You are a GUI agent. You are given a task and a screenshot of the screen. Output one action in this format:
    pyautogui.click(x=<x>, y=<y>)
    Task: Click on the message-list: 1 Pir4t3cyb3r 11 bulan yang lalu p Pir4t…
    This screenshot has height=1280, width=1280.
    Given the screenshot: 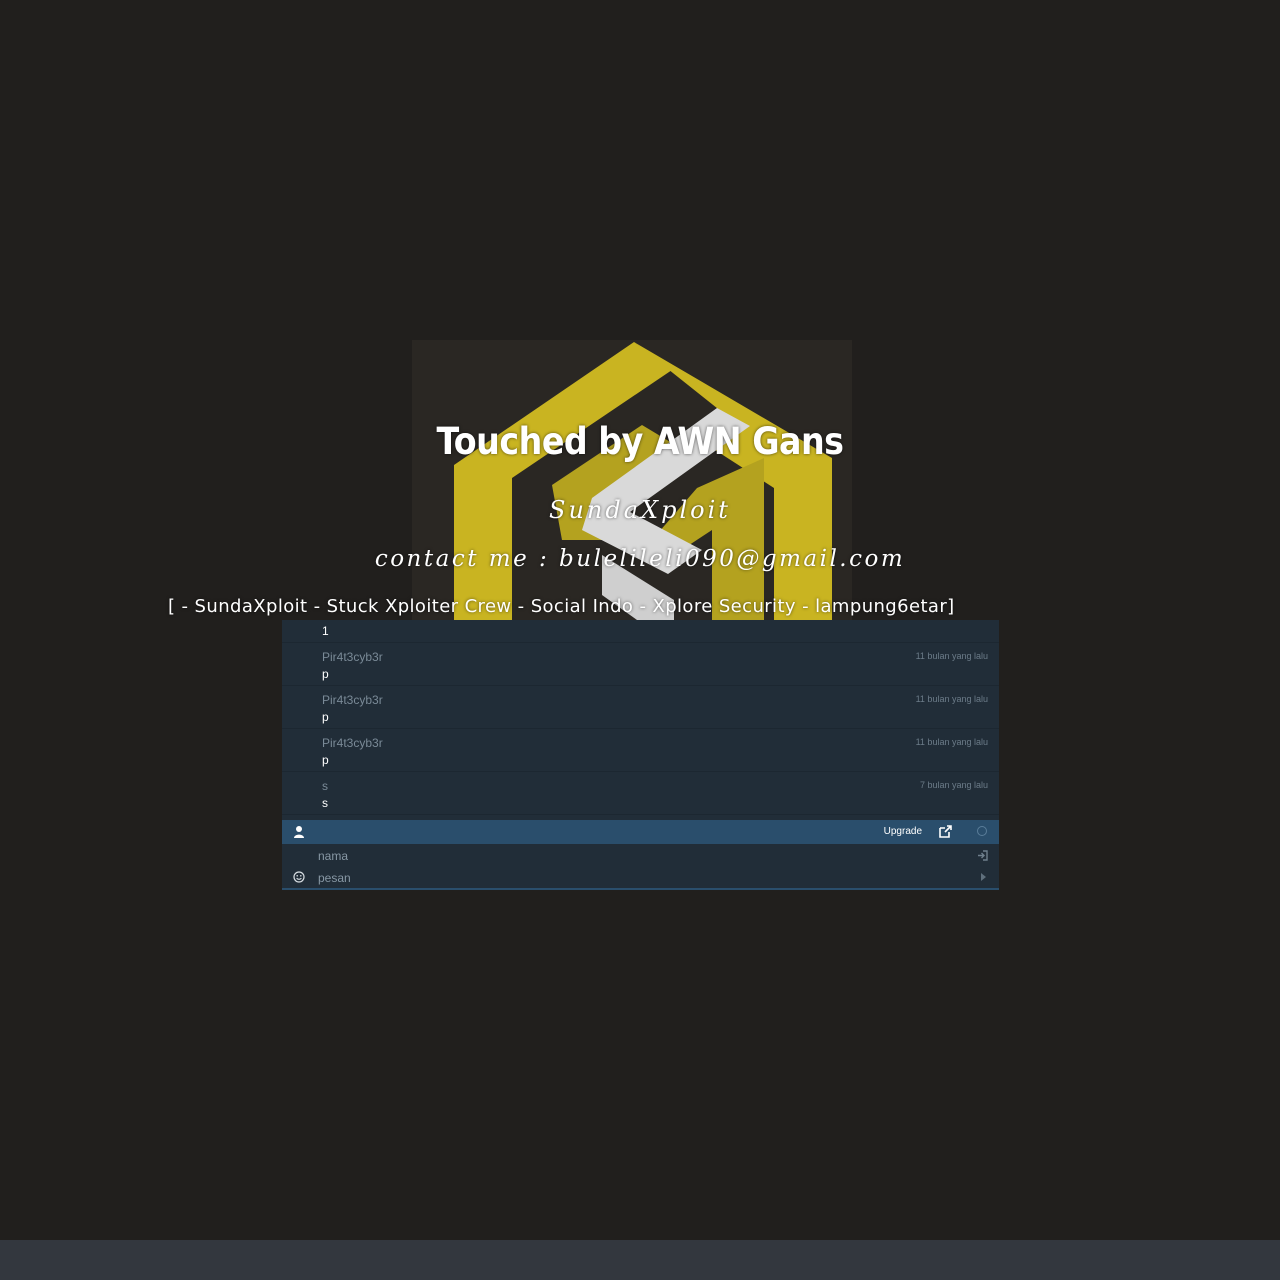 What is the action you would take?
    pyautogui.click(x=640, y=720)
    